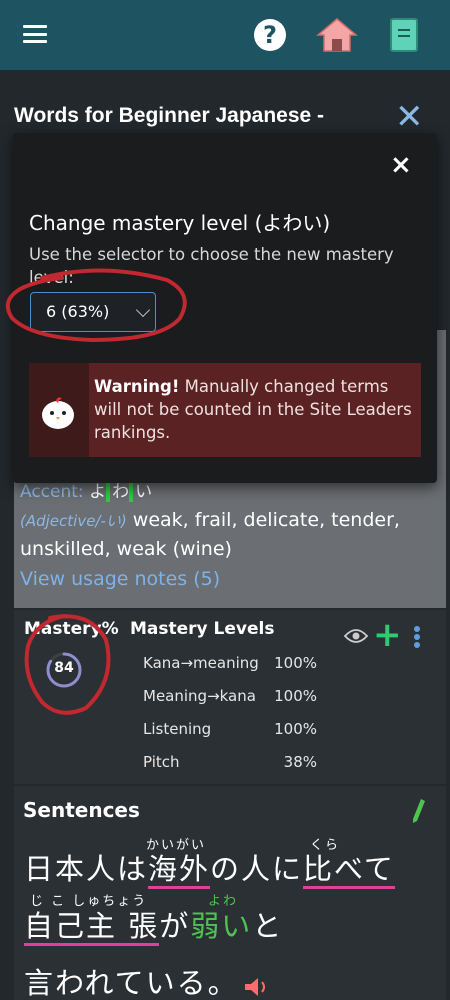 The image size is (450, 1000). I want to click on sentence-text: と, so click(268, 926).